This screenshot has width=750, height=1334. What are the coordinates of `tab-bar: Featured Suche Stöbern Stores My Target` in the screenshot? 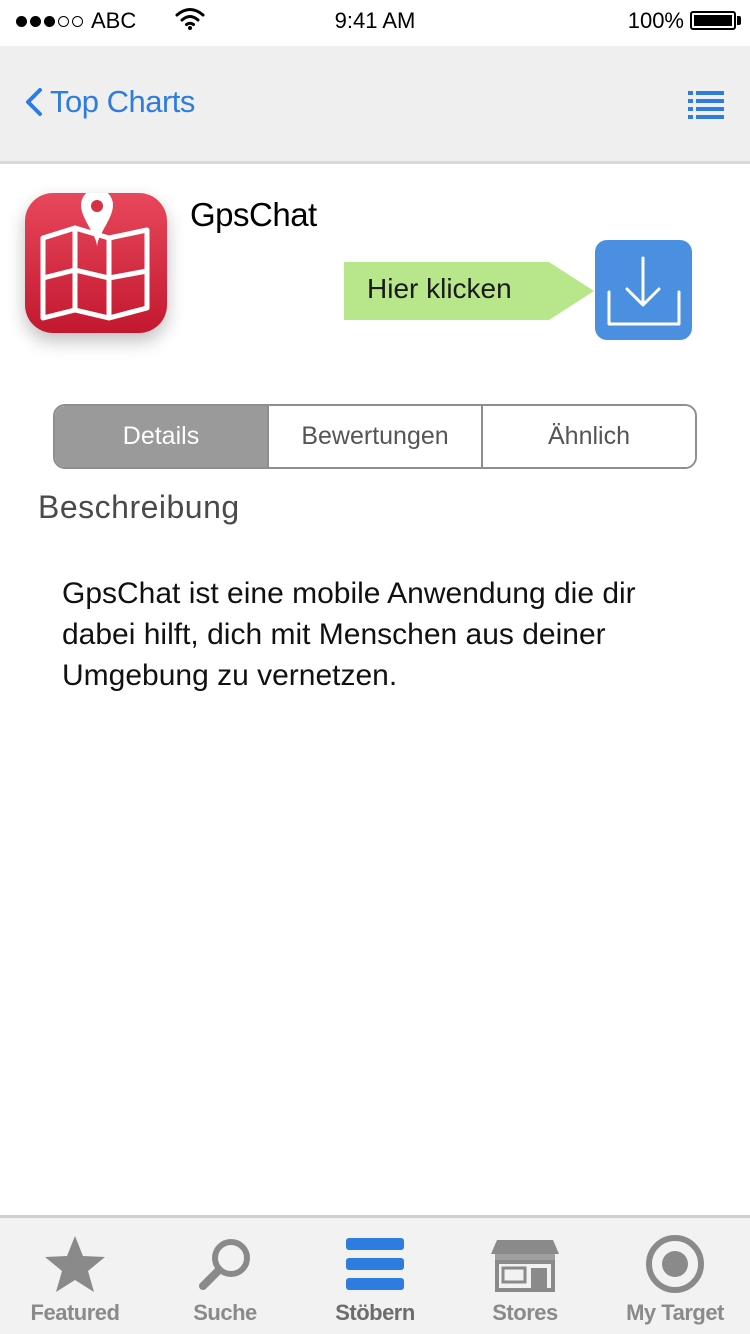 It's located at (375, 1274).